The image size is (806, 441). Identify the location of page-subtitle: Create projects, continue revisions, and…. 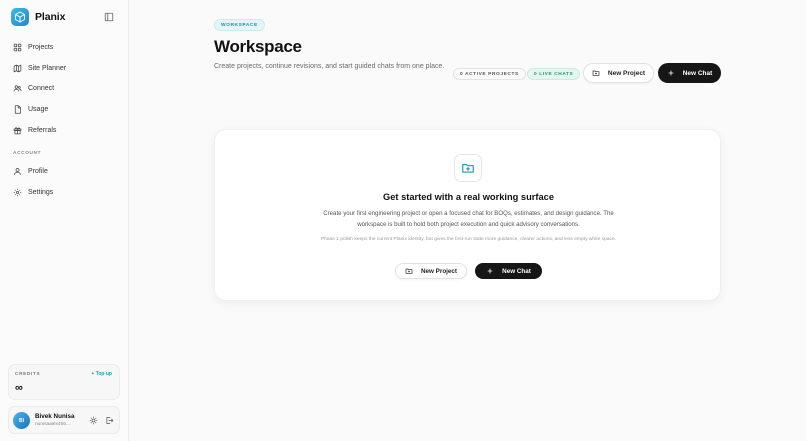
(329, 66).